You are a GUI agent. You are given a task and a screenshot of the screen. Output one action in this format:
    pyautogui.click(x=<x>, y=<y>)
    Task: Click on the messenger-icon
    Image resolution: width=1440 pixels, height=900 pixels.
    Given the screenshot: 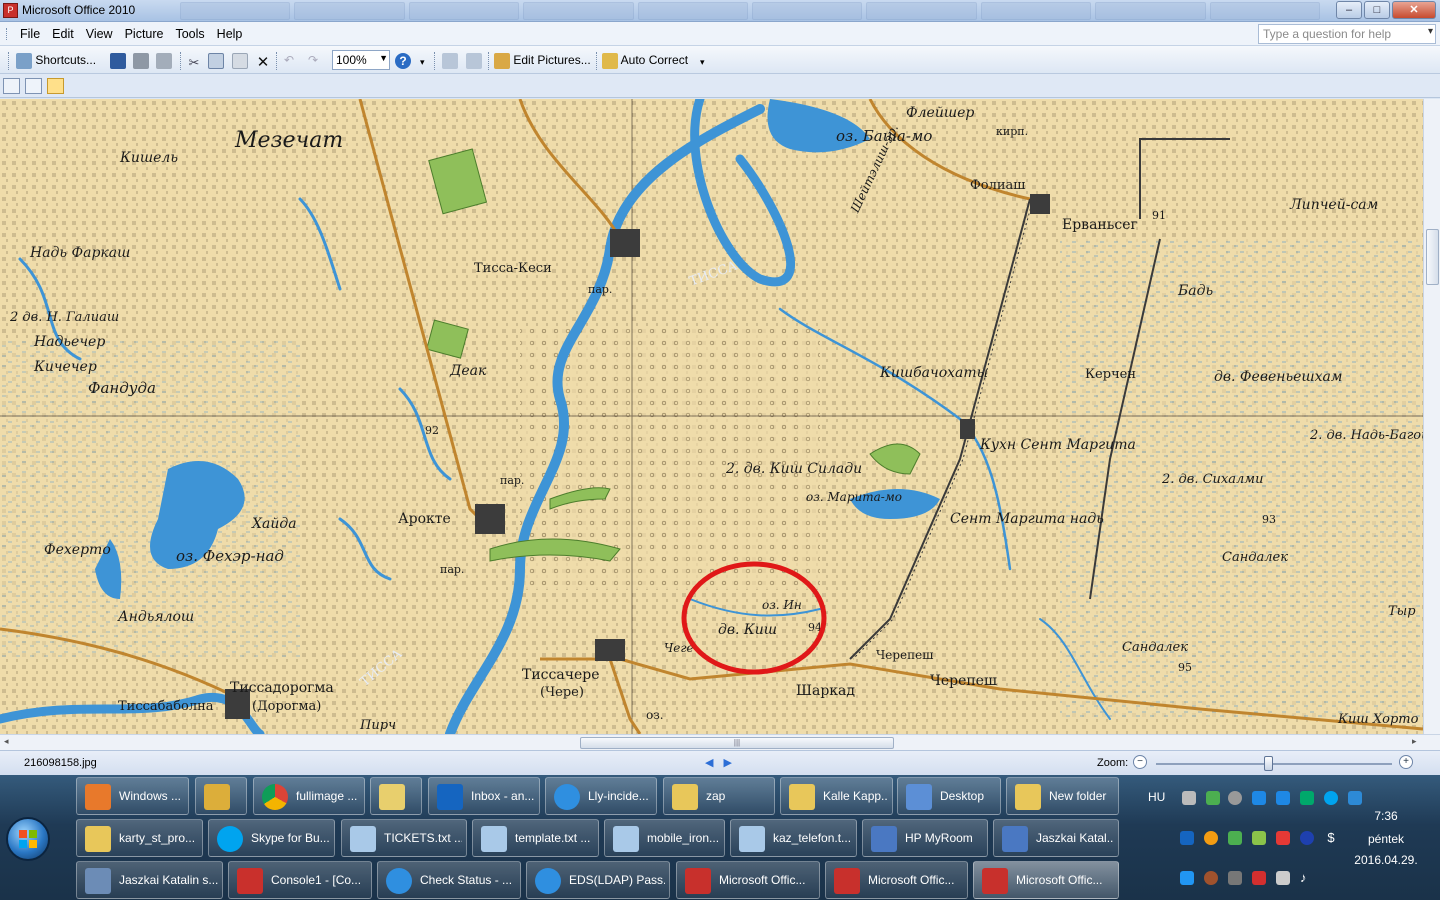 What is the action you would take?
    pyautogui.click(x=1187, y=878)
    